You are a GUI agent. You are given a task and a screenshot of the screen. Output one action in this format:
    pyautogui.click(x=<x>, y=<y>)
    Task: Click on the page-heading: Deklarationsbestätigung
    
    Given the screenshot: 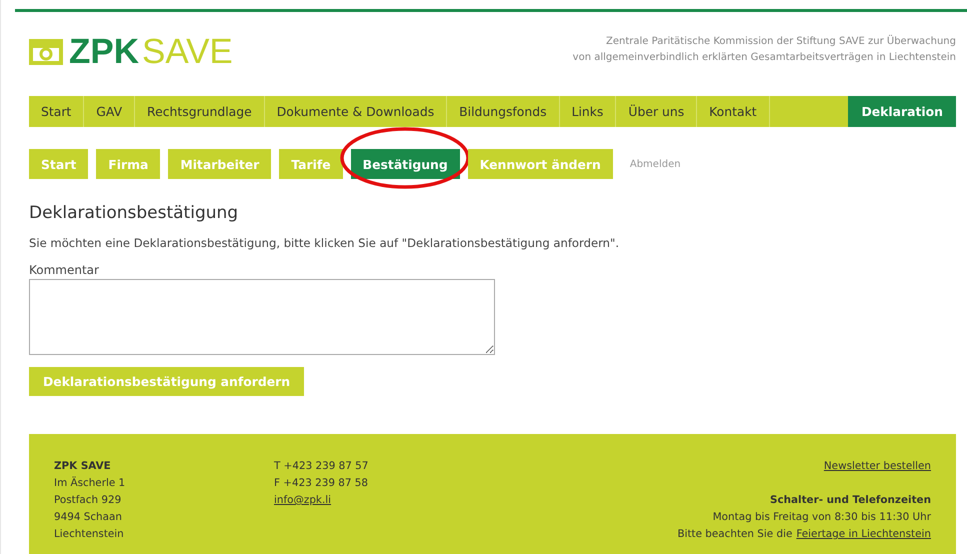 What is the action you would take?
    pyautogui.click(x=134, y=213)
    